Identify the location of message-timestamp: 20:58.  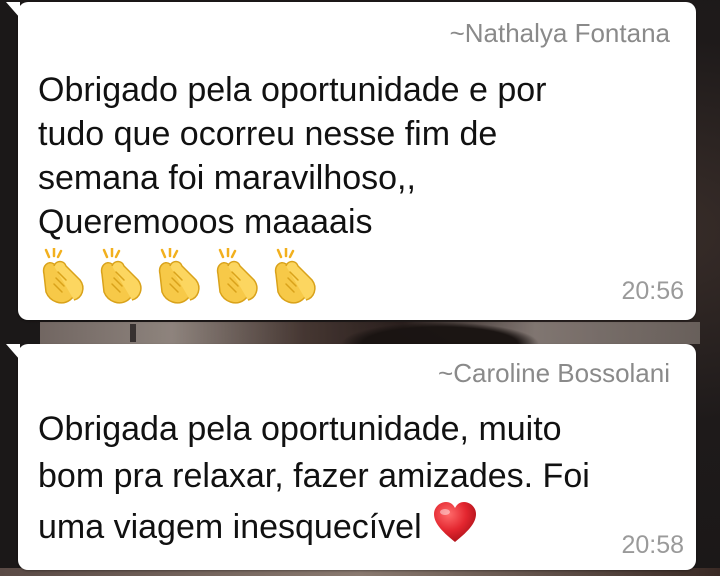
(652, 545).